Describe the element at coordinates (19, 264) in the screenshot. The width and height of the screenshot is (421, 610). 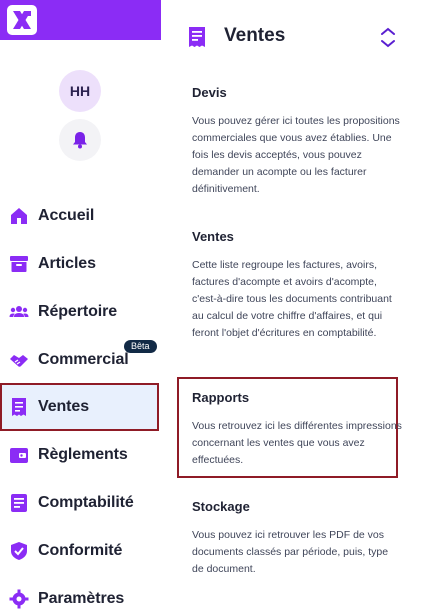
I see `archive-box-icon` at that location.